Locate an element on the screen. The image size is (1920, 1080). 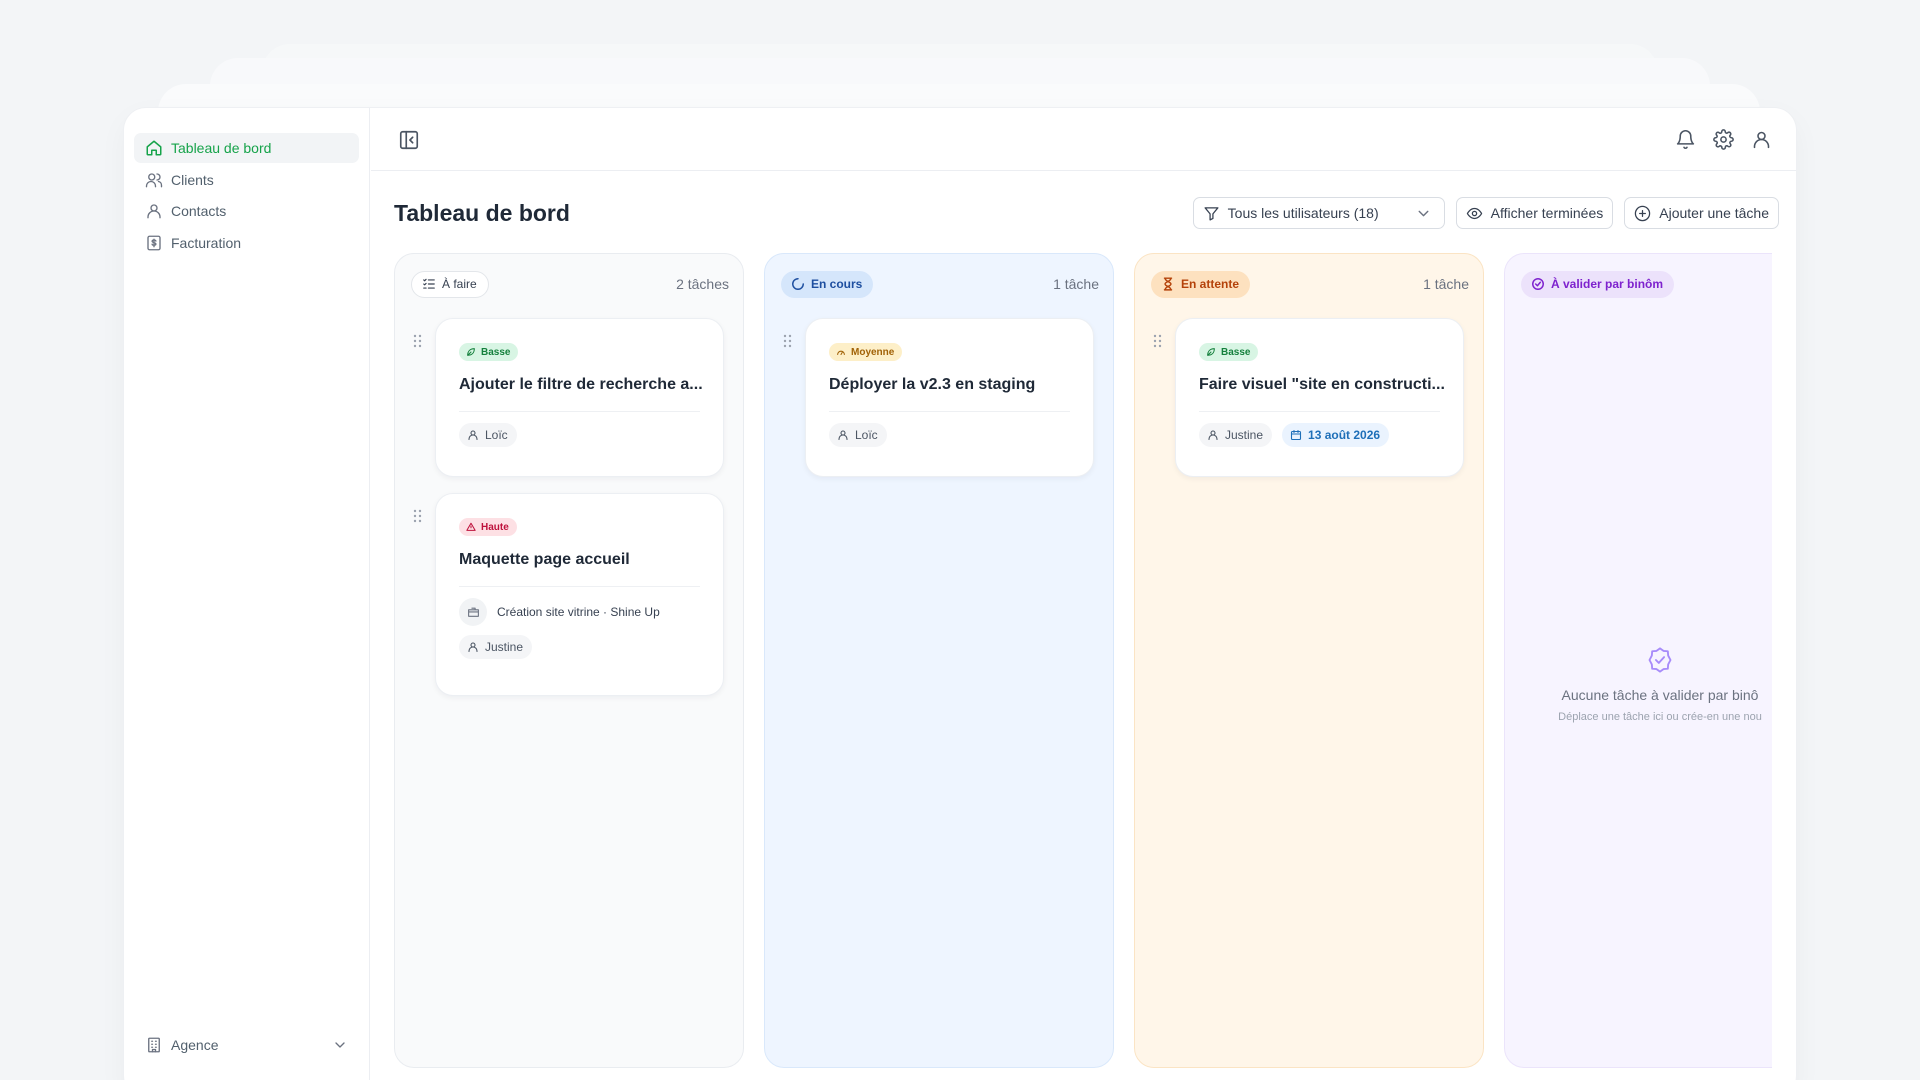
gauge-icon is located at coordinates (841, 353).